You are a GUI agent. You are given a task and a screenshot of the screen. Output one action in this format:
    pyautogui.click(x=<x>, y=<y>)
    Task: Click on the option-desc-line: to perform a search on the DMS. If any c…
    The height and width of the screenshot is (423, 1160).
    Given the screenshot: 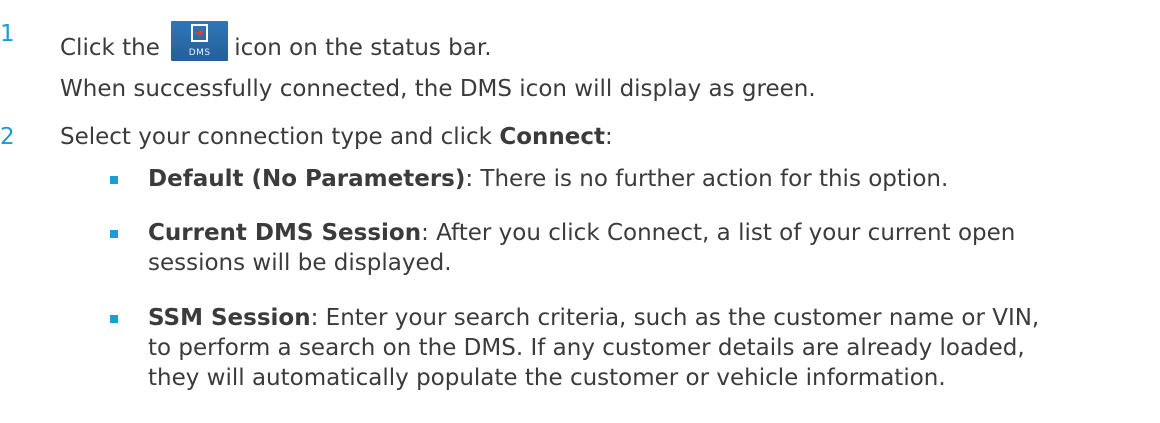 What is the action you would take?
    pyautogui.click(x=586, y=348)
    